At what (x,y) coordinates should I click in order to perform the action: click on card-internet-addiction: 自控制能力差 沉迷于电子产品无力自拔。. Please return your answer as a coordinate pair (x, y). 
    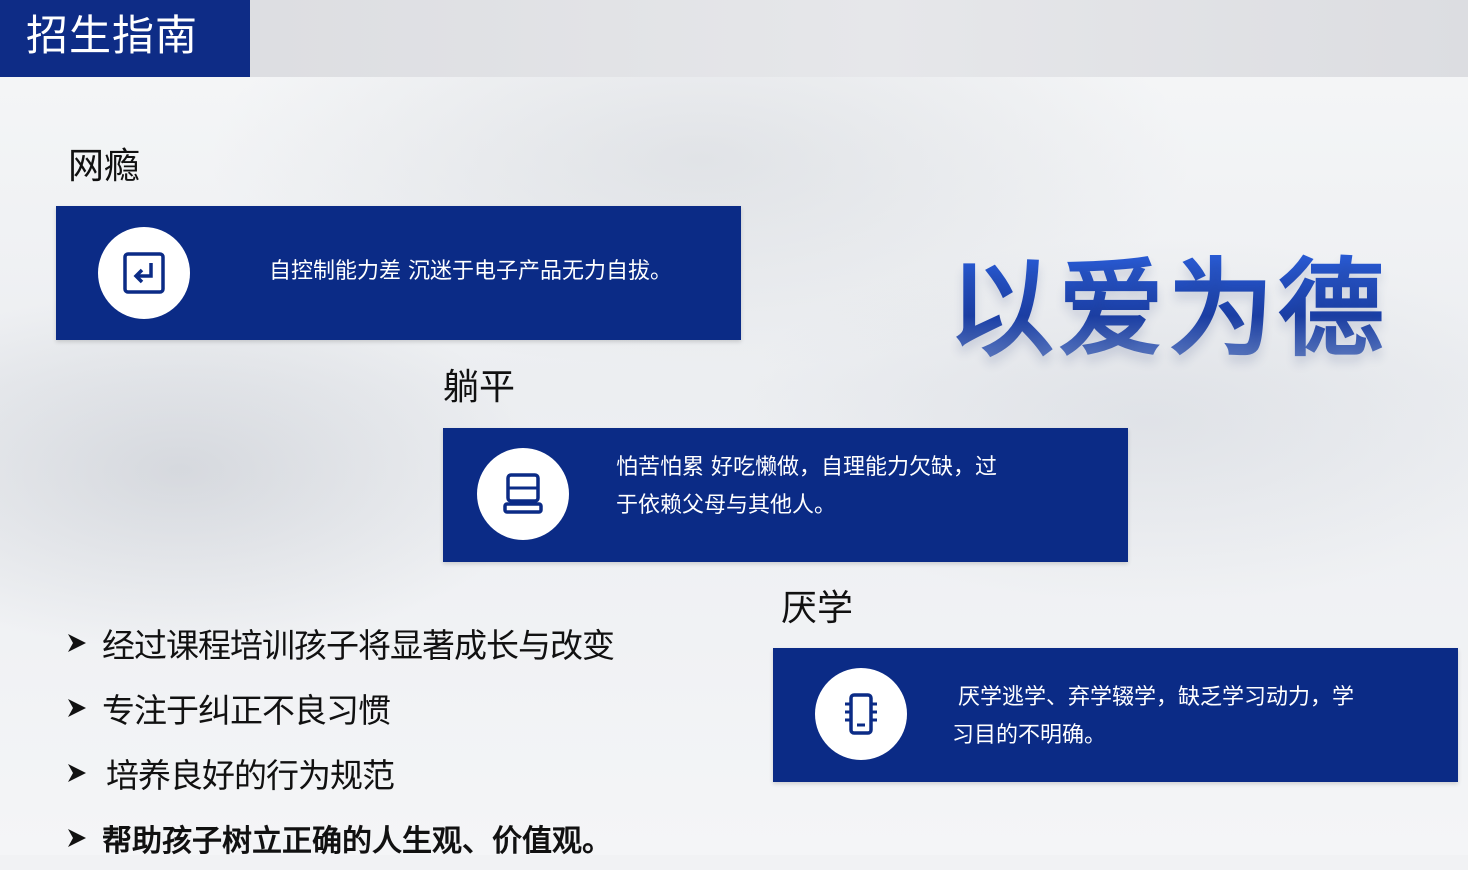
    Looking at the image, I should click on (398, 273).